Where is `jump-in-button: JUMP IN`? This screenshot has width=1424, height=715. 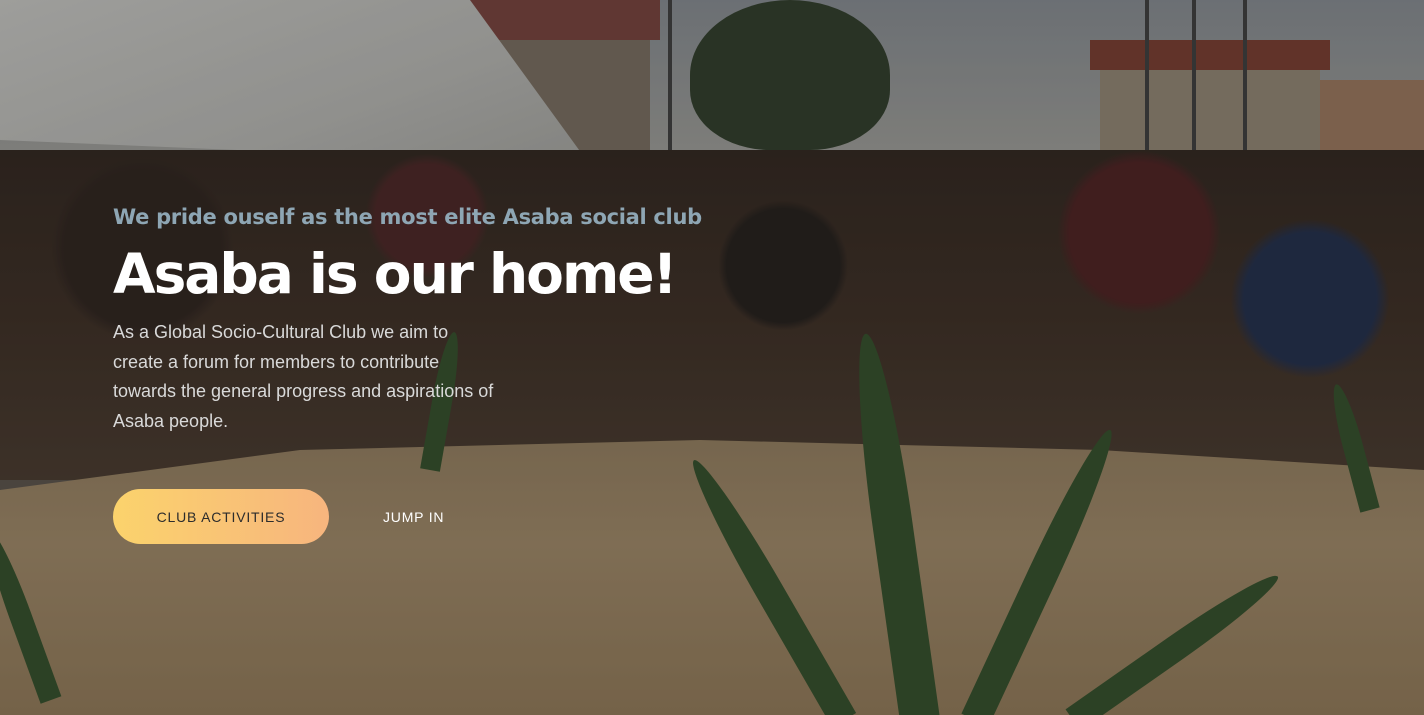 jump-in-button: JUMP IN is located at coordinates (413, 517).